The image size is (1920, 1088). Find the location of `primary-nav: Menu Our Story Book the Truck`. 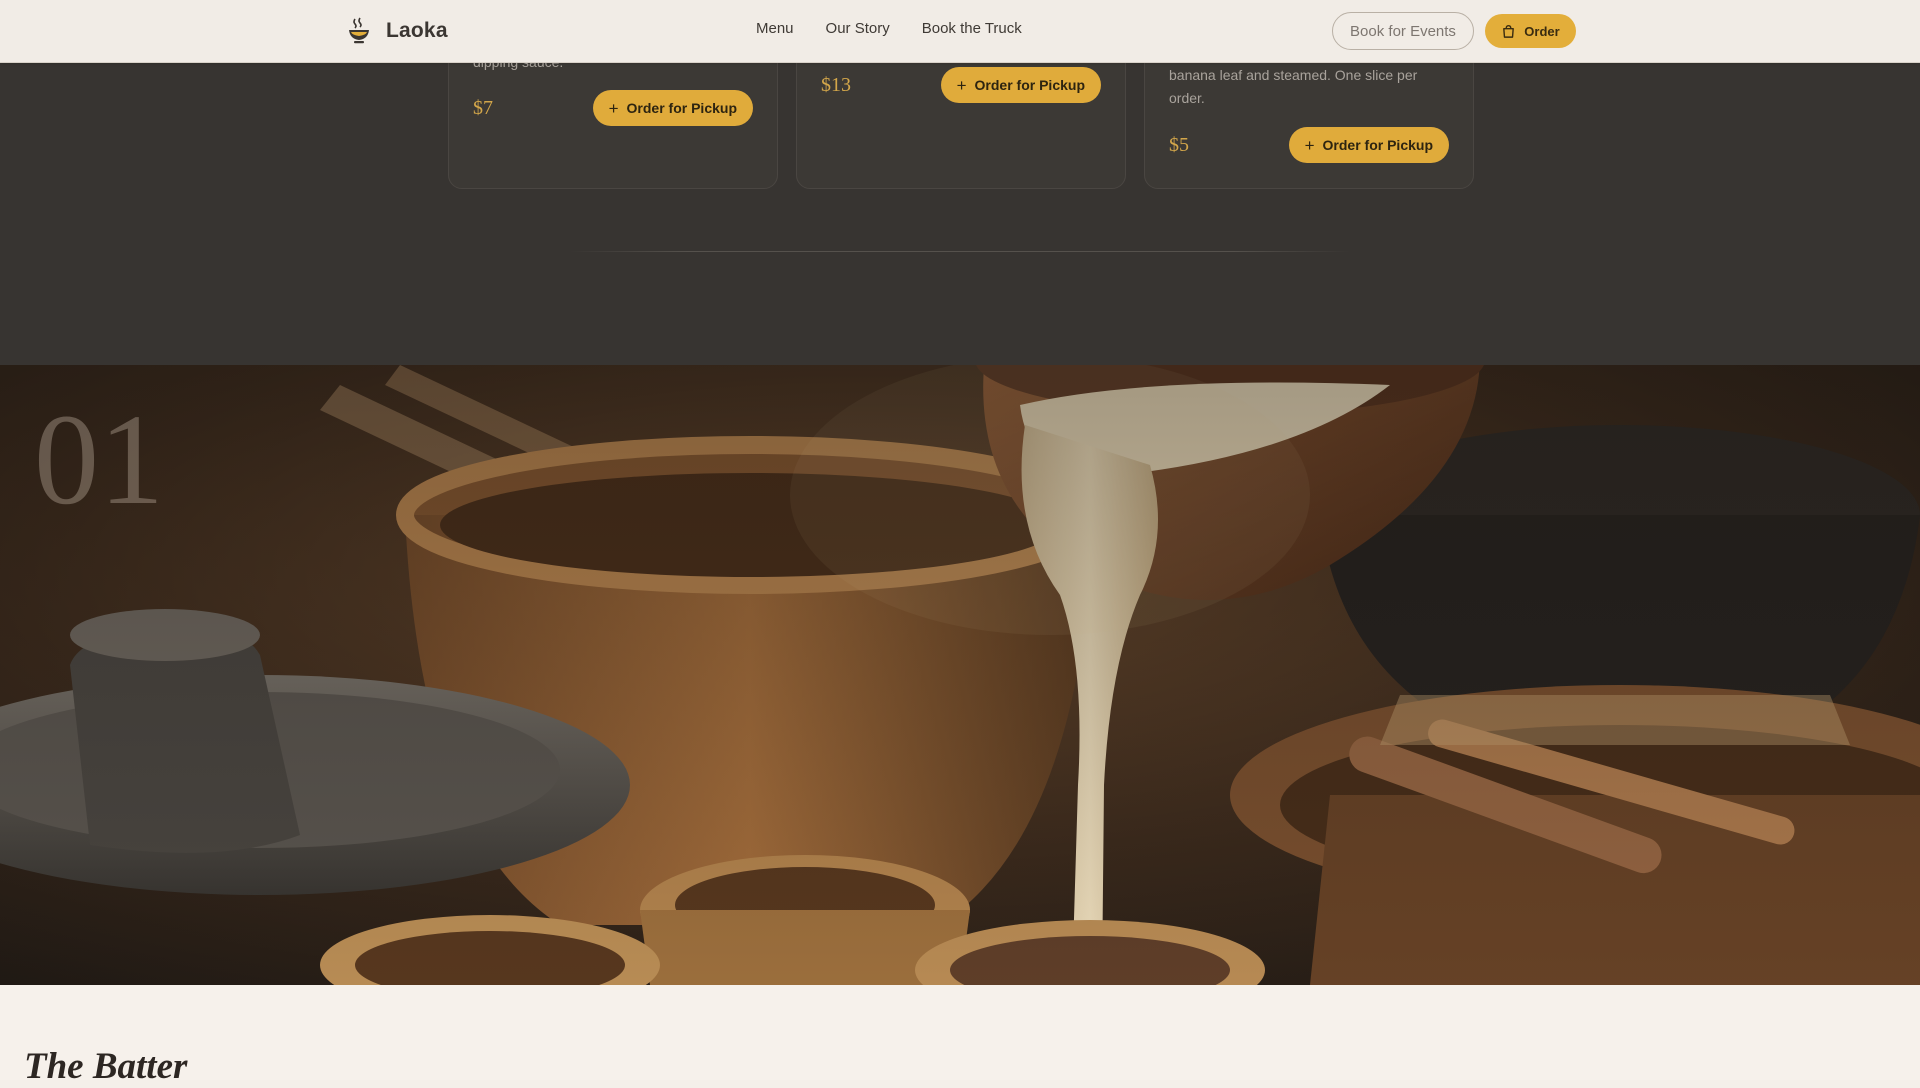

primary-nav: Menu Our Story Book the Truck is located at coordinates (889, 28).